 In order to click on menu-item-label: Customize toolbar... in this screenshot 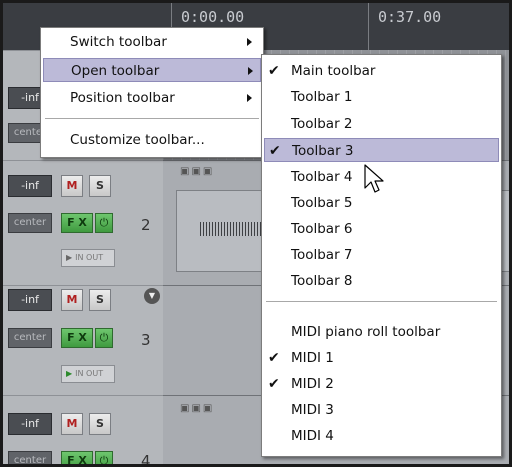, I will do `click(137, 140)`.